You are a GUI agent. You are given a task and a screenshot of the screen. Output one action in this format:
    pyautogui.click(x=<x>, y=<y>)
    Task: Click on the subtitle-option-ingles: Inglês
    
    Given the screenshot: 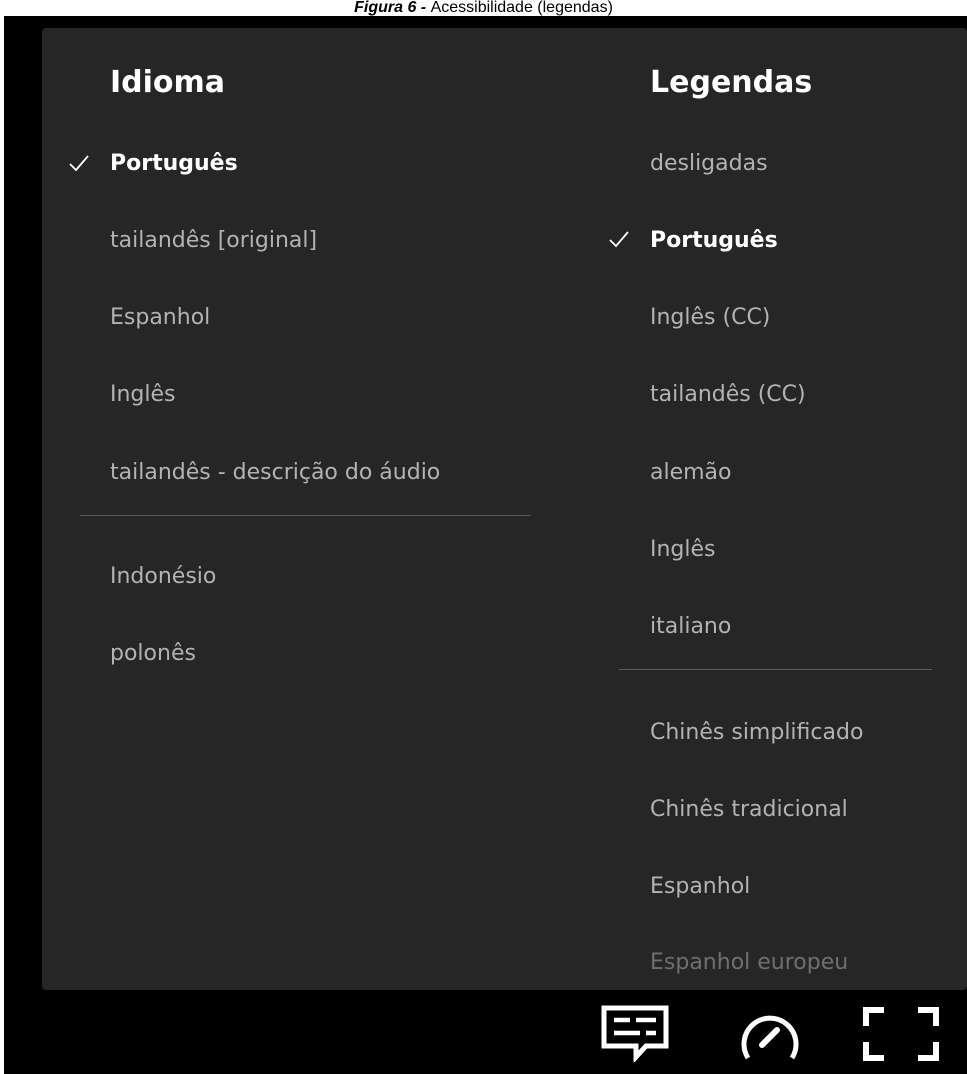 What is the action you would take?
    pyautogui.click(x=683, y=550)
    